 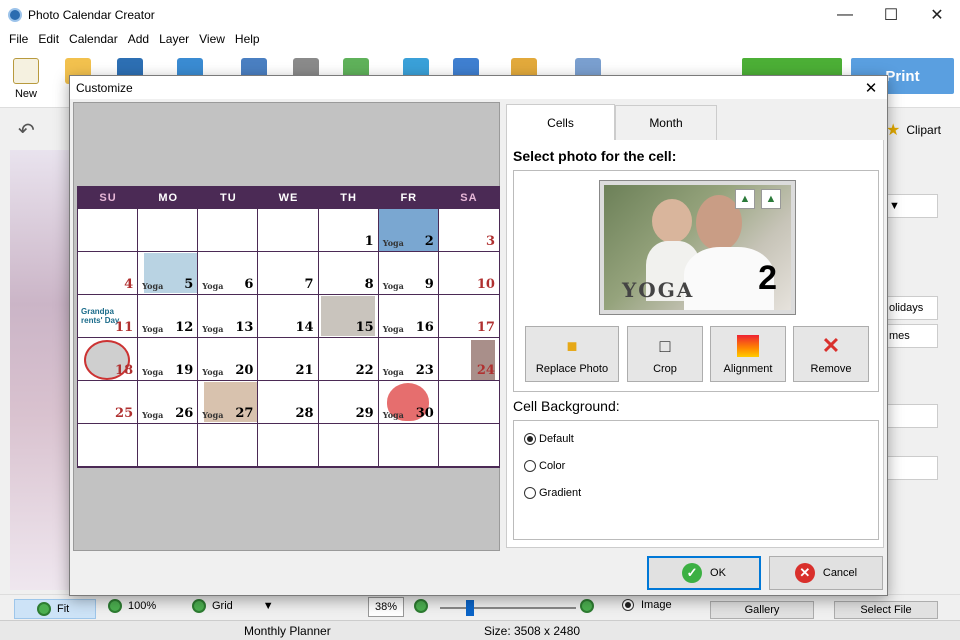 I want to click on day-cell: 28, so click(x=288, y=402).